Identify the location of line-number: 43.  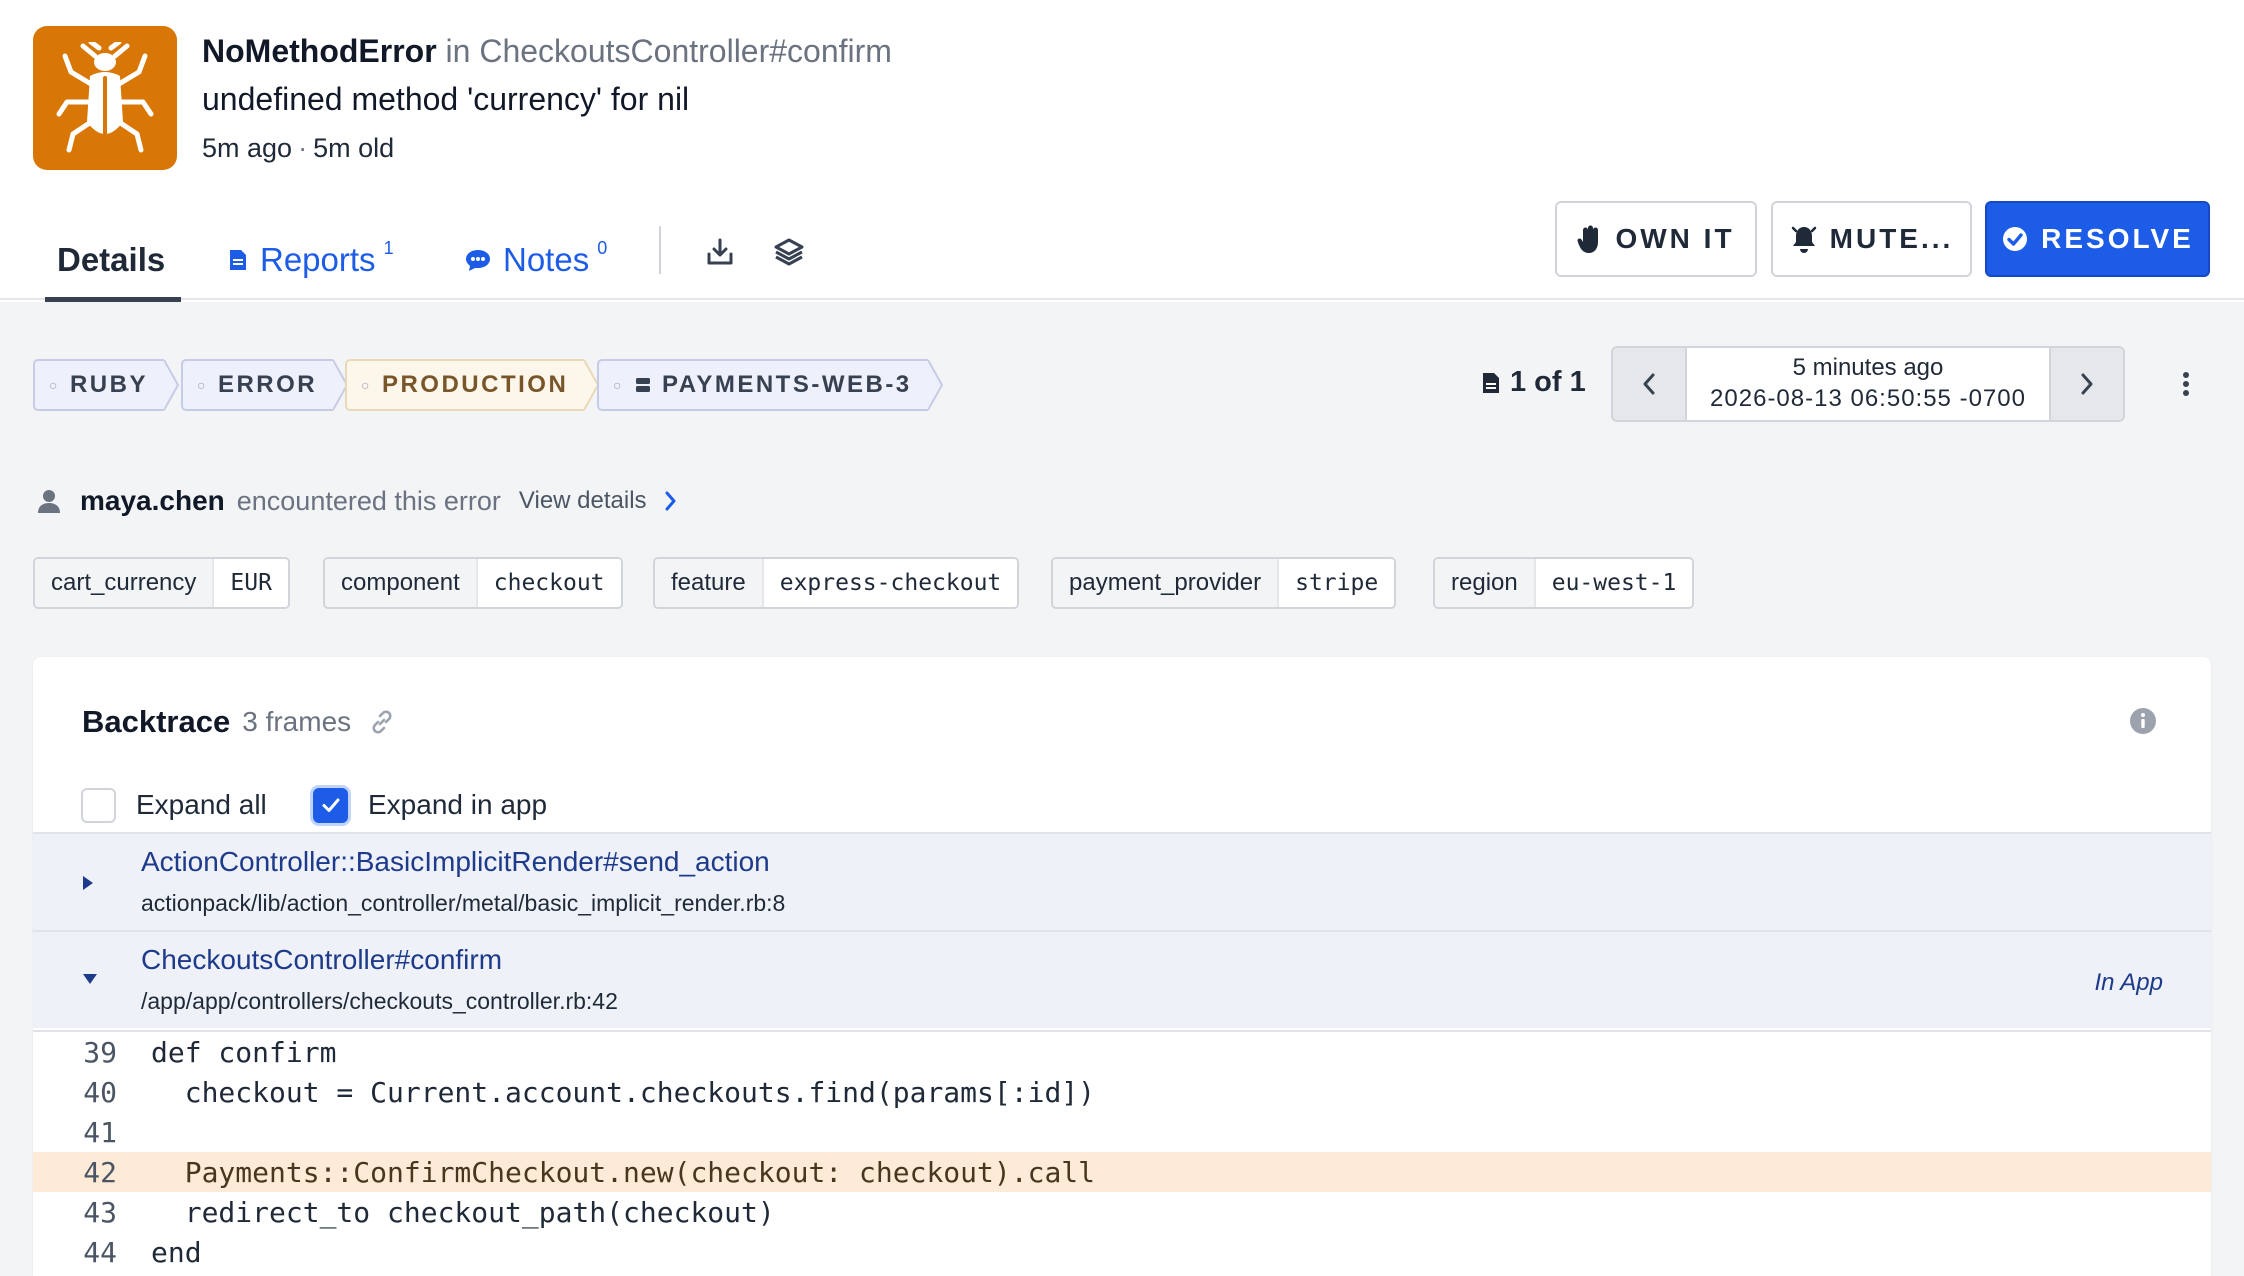
(100, 1212).